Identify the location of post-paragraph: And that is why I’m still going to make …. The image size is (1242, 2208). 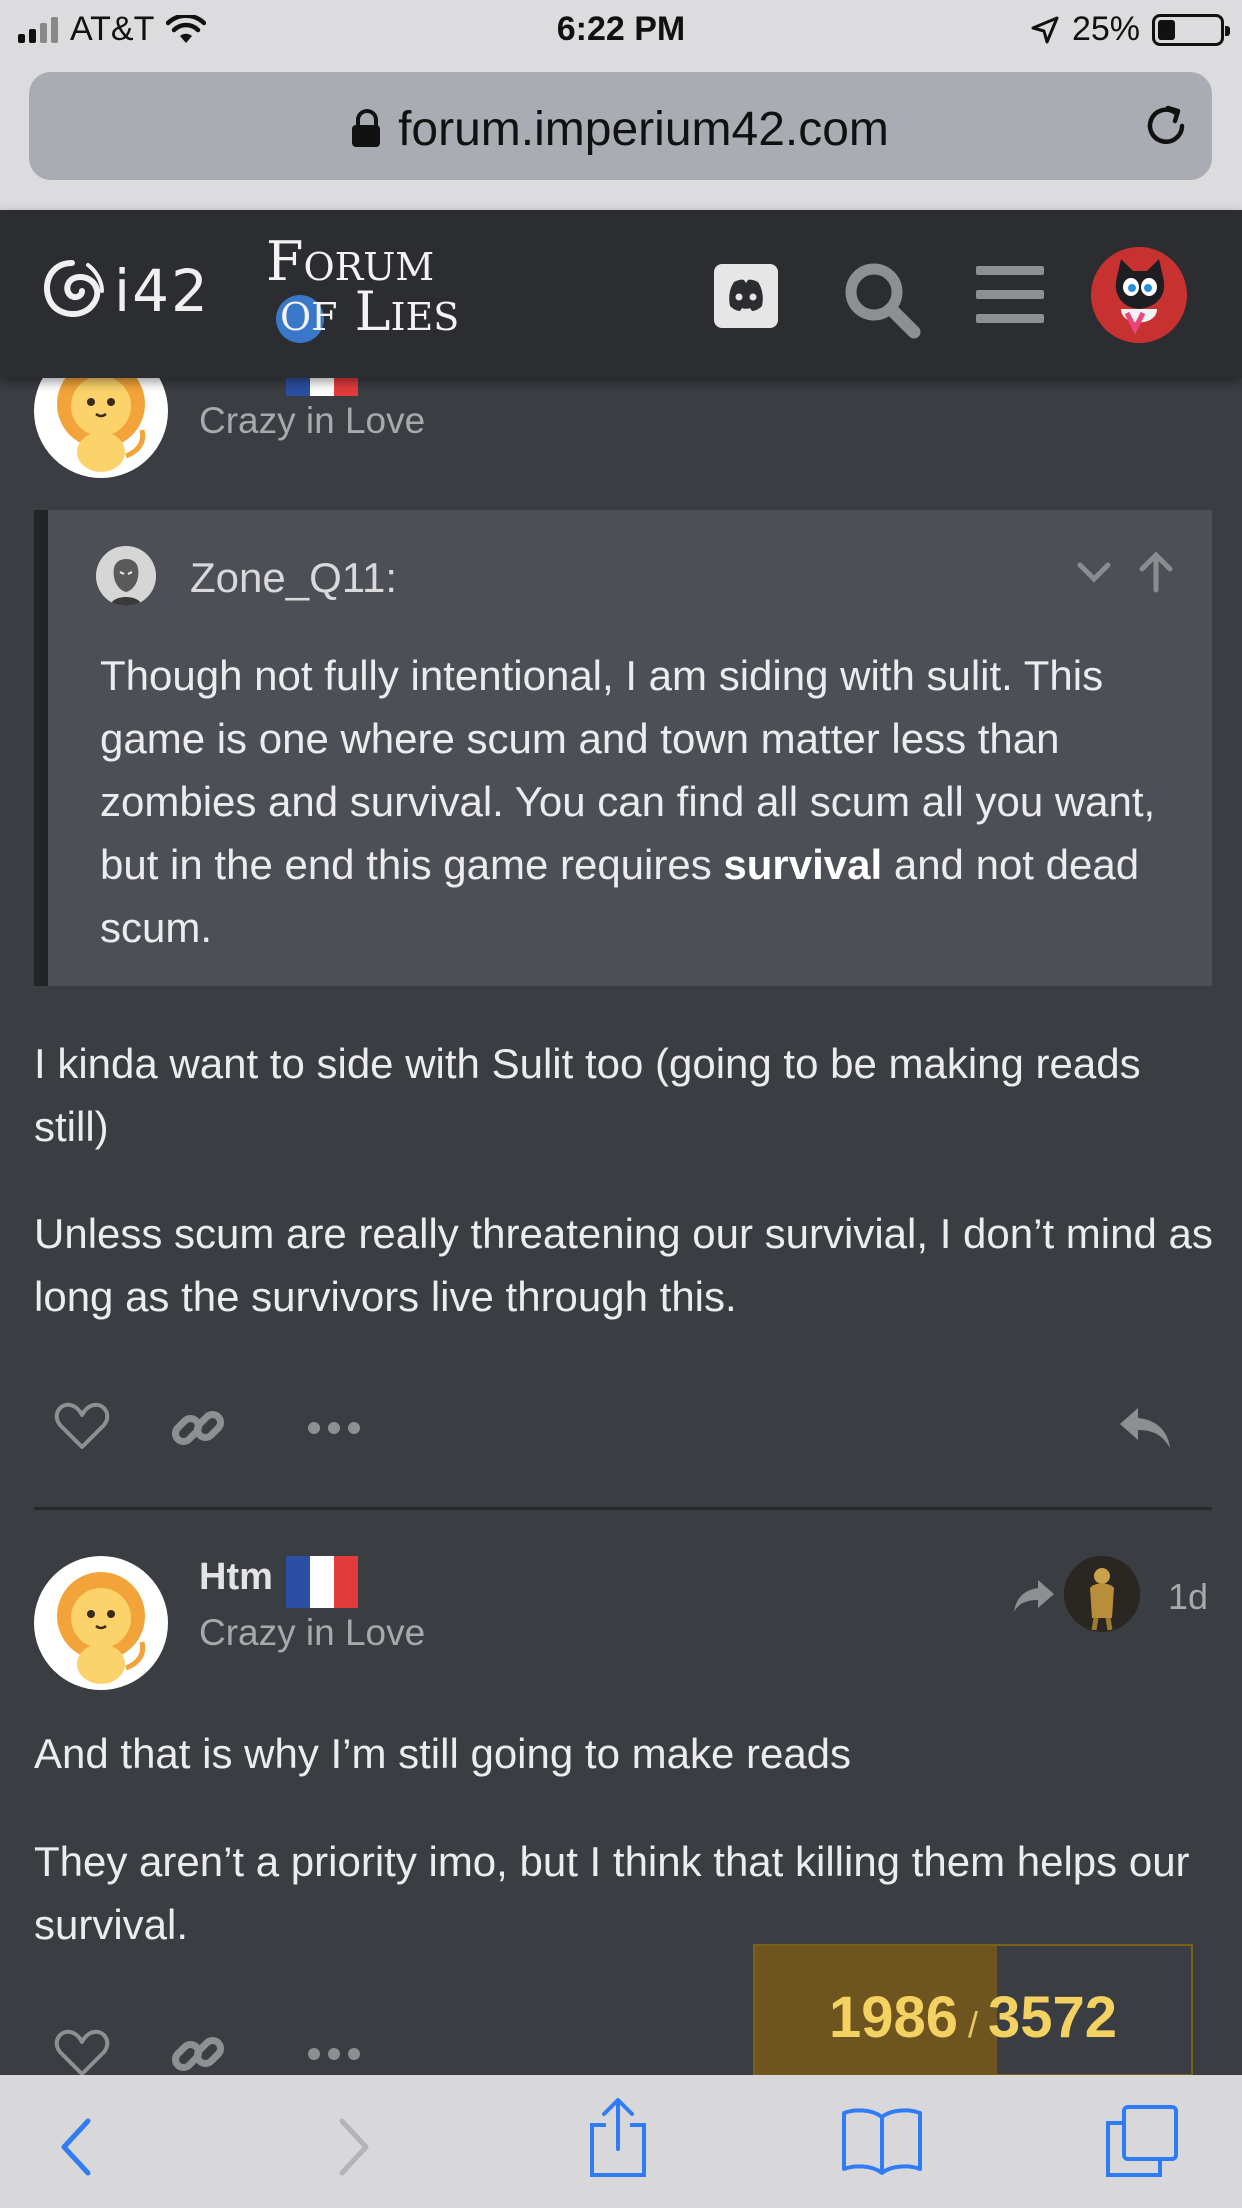
(443, 1753).